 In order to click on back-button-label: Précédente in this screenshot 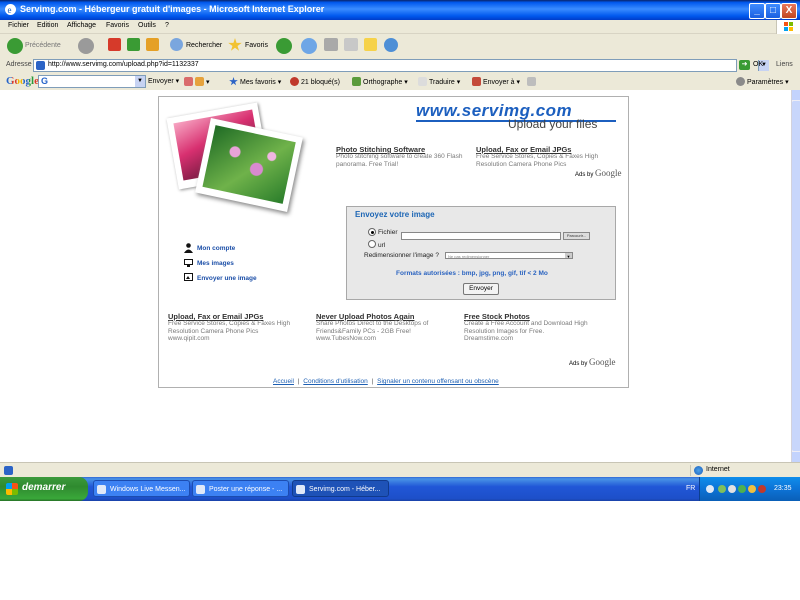, I will do `click(43, 45)`.